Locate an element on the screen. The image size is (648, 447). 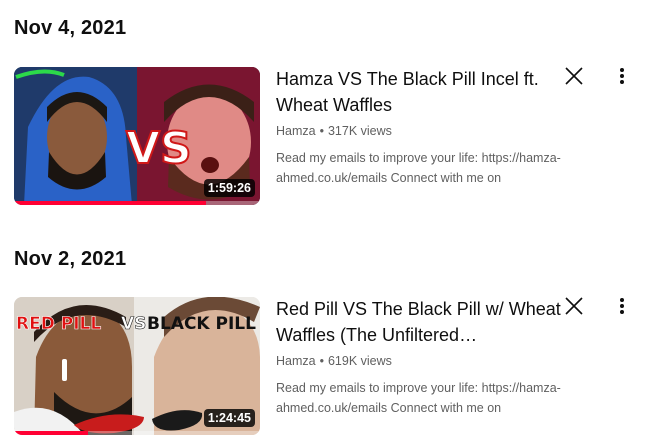
history-date-heading: Nov 4, 2021 is located at coordinates (70, 28).